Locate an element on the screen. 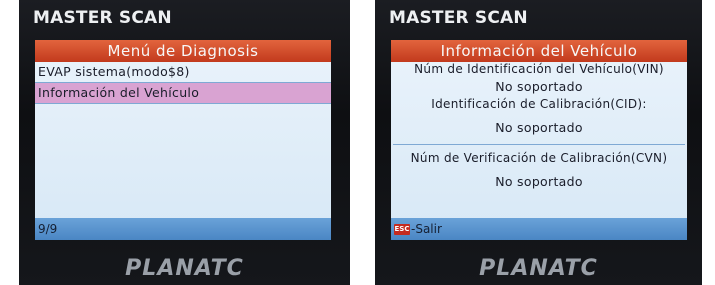 This screenshot has width=715, height=285. vin-value: No soportado is located at coordinates (539, 86).